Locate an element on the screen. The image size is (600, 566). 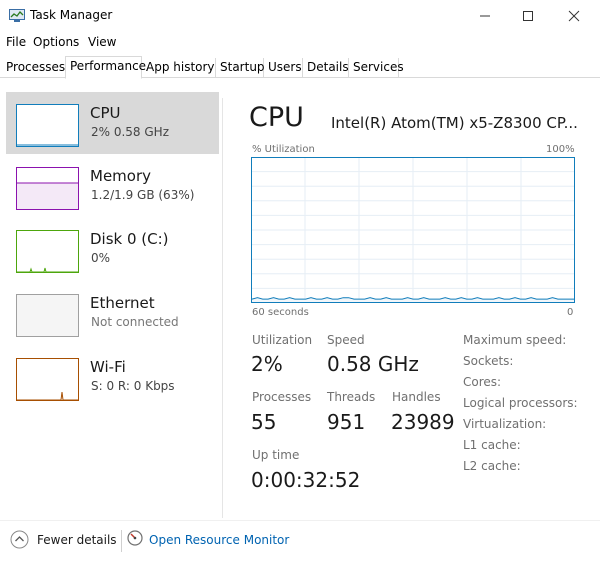
fewer-details-button: Fewer details is located at coordinates (77, 540).